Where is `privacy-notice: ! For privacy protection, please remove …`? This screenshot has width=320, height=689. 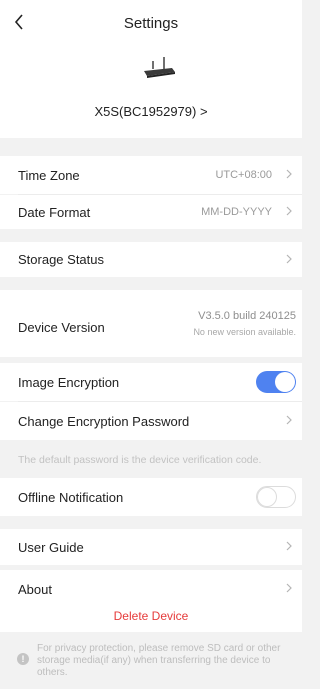 privacy-notice: ! For privacy protection, please remove … is located at coordinates (151, 661).